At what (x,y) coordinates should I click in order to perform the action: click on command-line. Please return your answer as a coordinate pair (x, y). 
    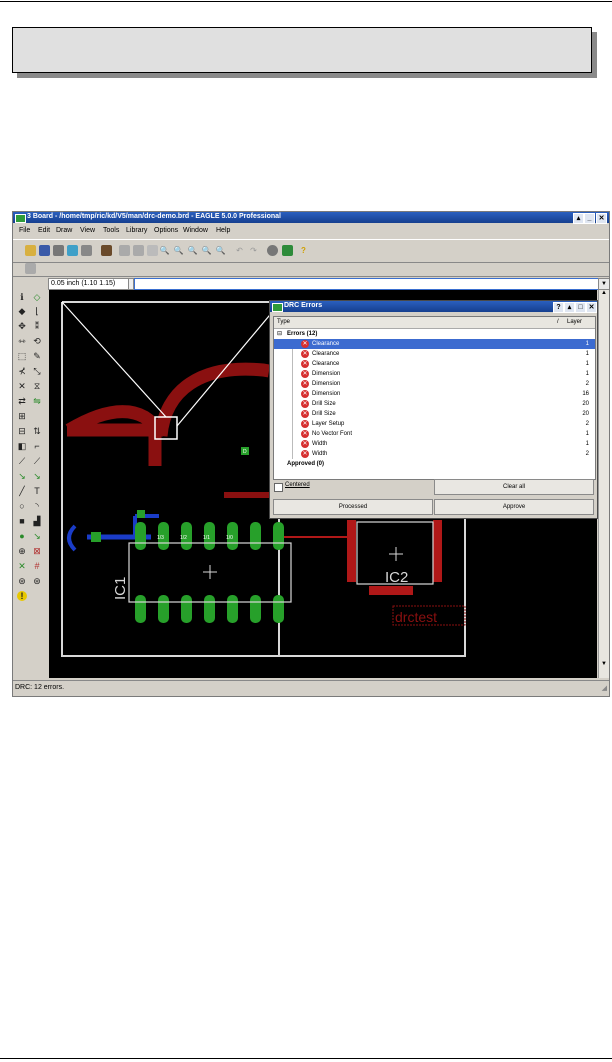
    Looking at the image, I should click on (367, 284).